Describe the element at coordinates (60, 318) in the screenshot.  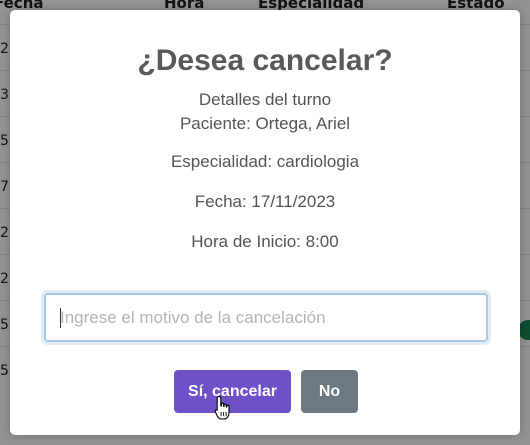
I see `text-caret` at that location.